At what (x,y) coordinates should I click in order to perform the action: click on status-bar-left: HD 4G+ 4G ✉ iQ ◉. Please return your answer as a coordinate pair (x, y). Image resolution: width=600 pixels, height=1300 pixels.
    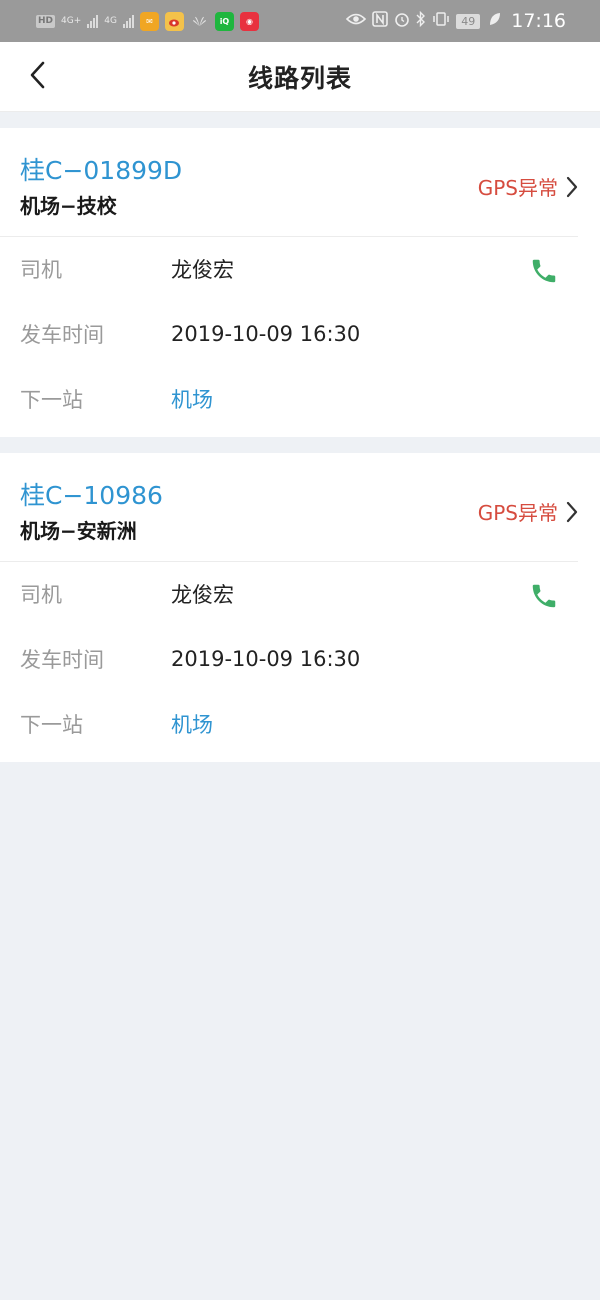
    Looking at the image, I should click on (147, 21).